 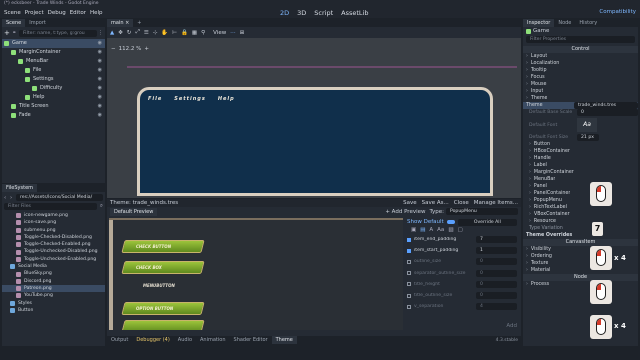 I want to click on add-item-button: Add, so click(x=462, y=326).